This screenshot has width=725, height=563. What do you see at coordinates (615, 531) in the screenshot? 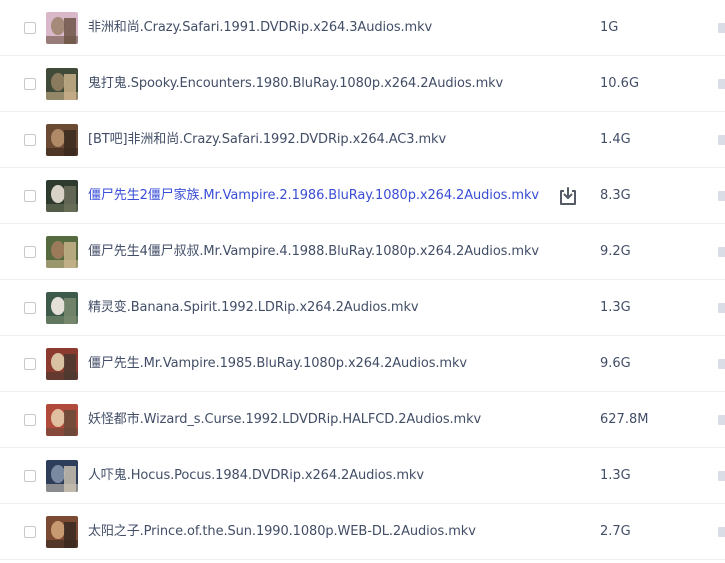
I see `file-size: 2.7G` at bounding box center [615, 531].